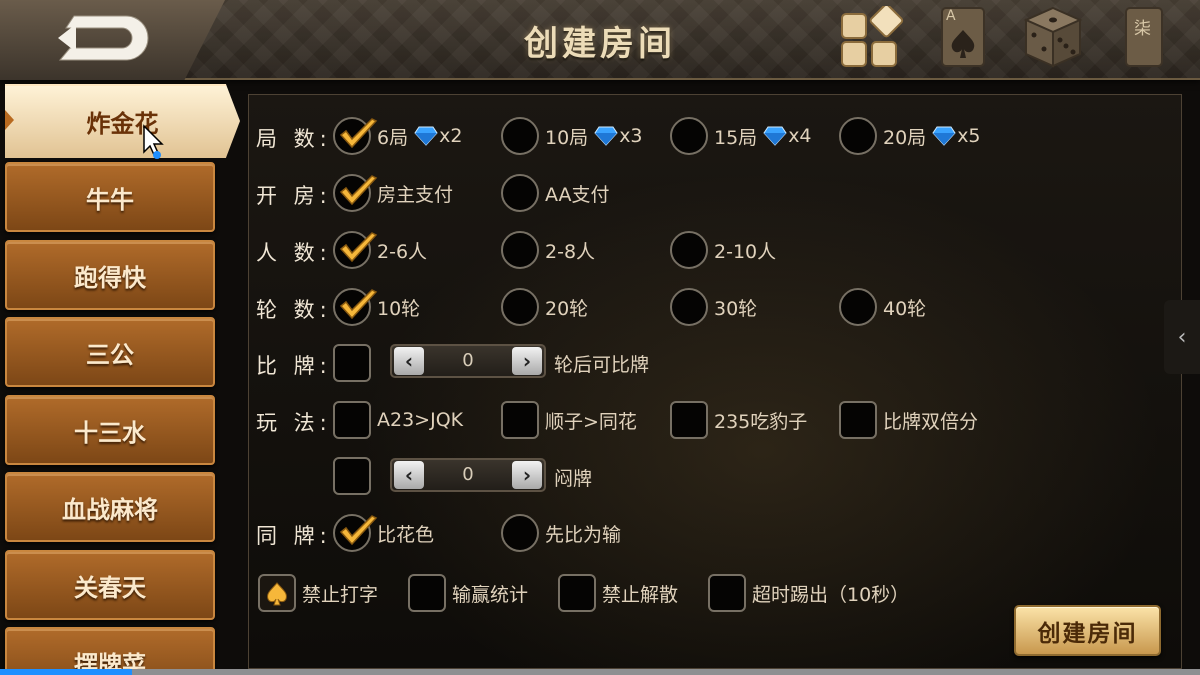 The width and height of the screenshot is (1200, 675). I want to click on blocks-menu-icon, so click(871, 38).